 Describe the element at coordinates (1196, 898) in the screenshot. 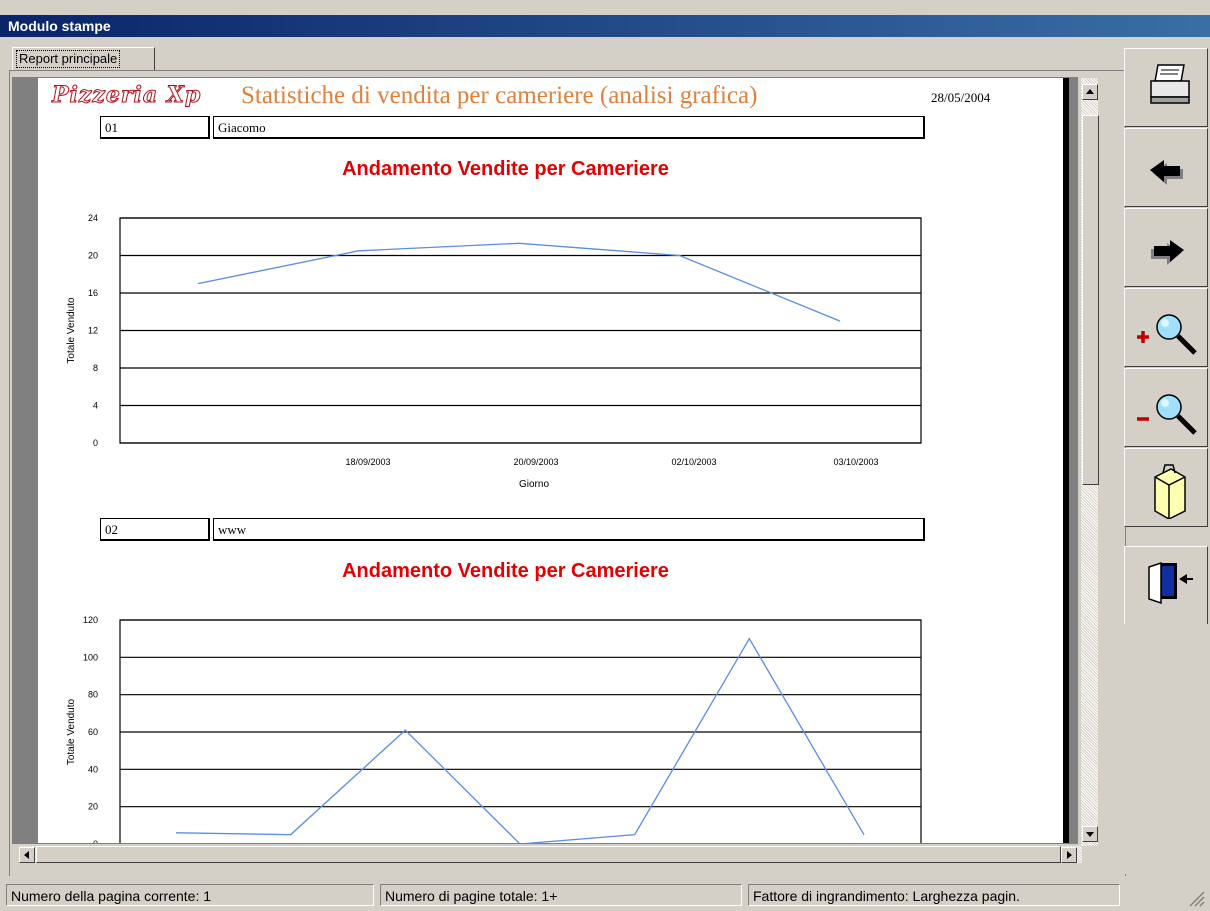

I see `resize-grip-icon` at that location.